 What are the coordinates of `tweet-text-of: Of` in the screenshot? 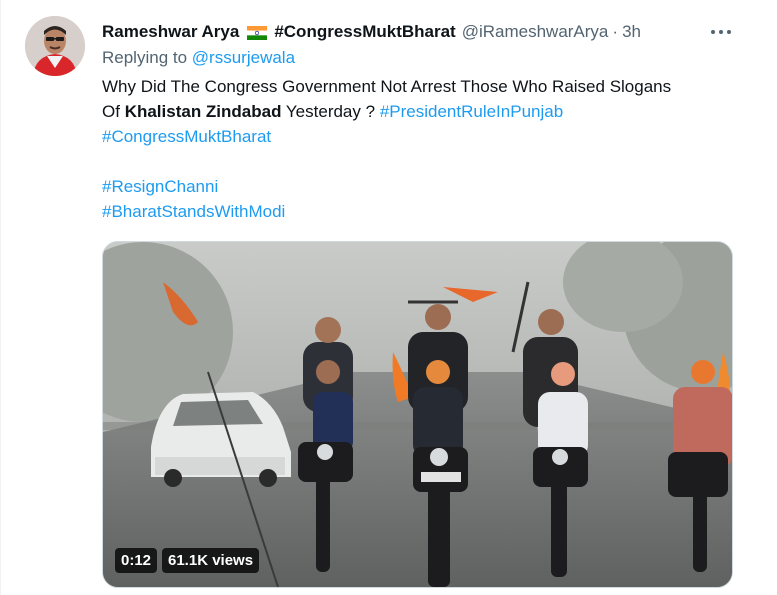 It's located at (111, 111).